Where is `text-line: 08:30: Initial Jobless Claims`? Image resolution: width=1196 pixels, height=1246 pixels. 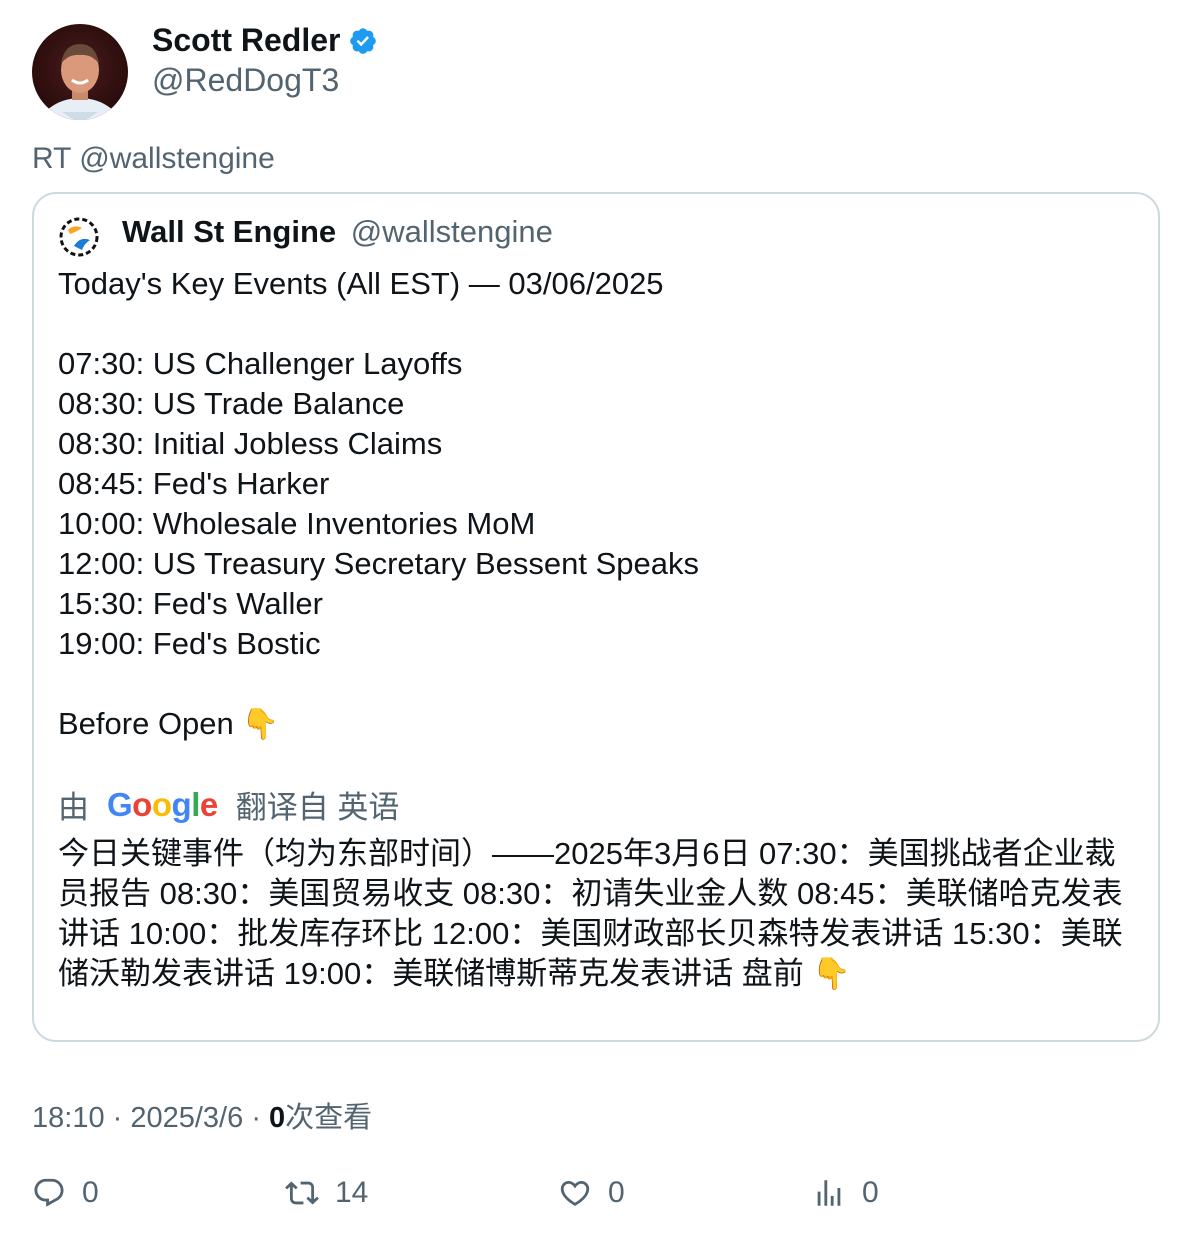
text-line: 08:30: Initial Jobless Claims is located at coordinates (250, 443).